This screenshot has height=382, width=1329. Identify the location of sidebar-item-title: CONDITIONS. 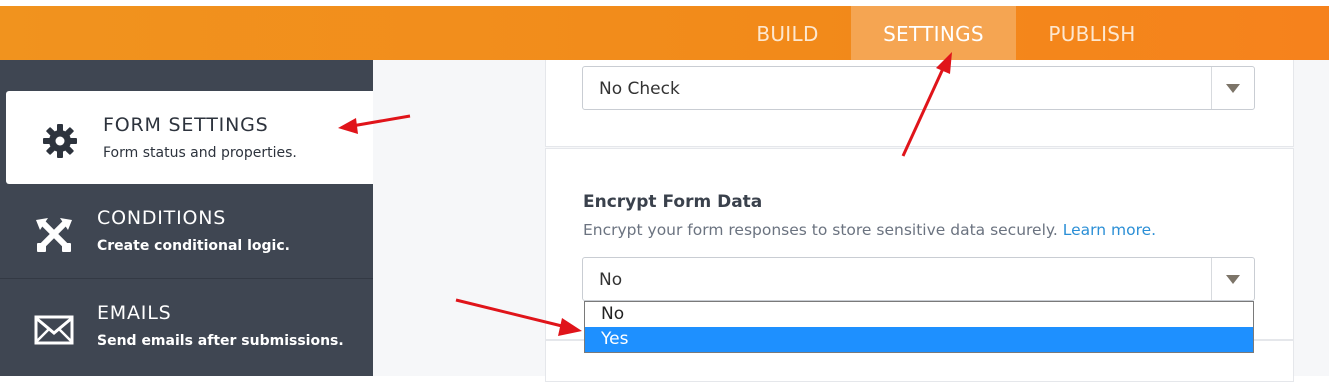
(162, 218).